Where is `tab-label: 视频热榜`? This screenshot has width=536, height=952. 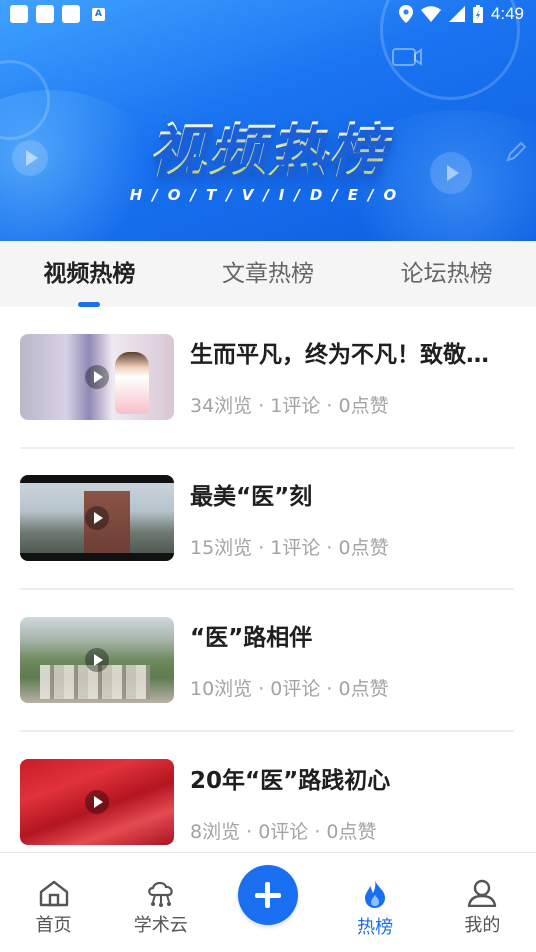 tab-label: 视频热榜 is located at coordinates (89, 274).